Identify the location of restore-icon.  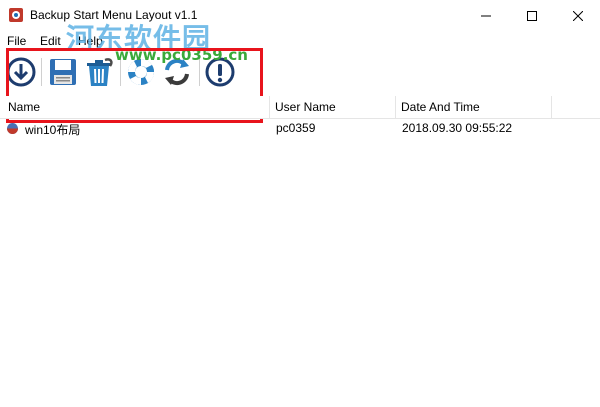
(21, 72).